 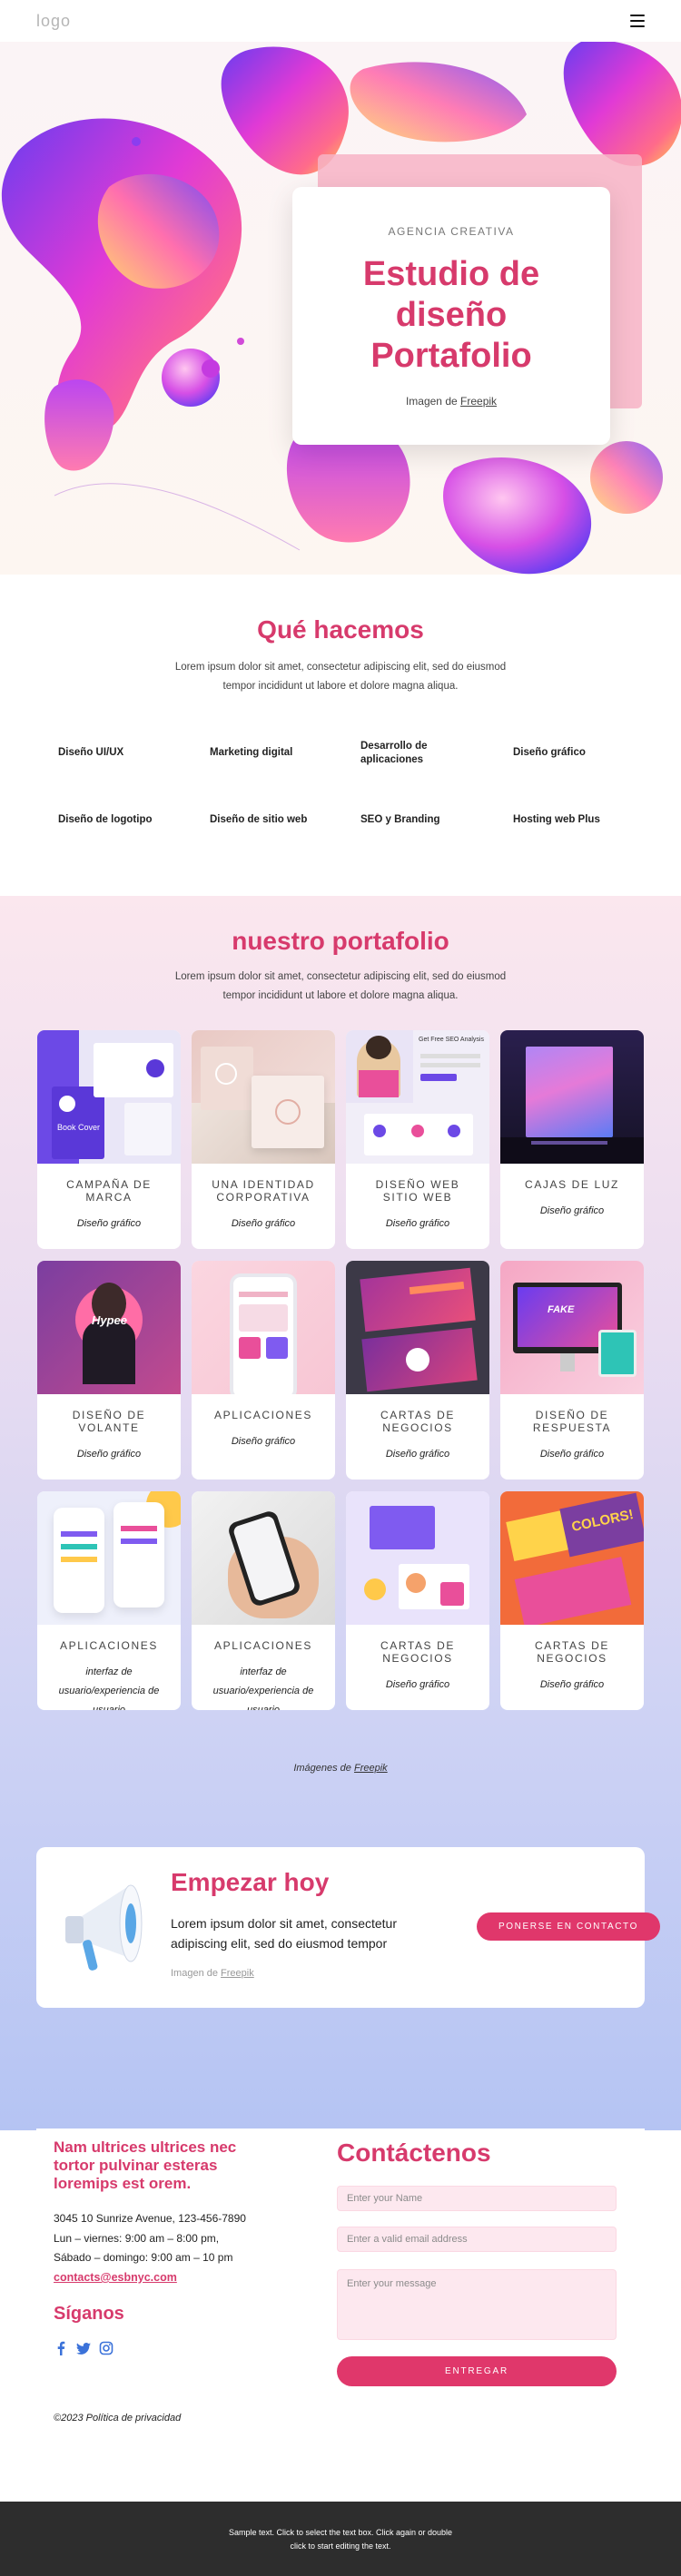 I want to click on portfolio-credit-link: Freepik, so click(x=371, y=1768).